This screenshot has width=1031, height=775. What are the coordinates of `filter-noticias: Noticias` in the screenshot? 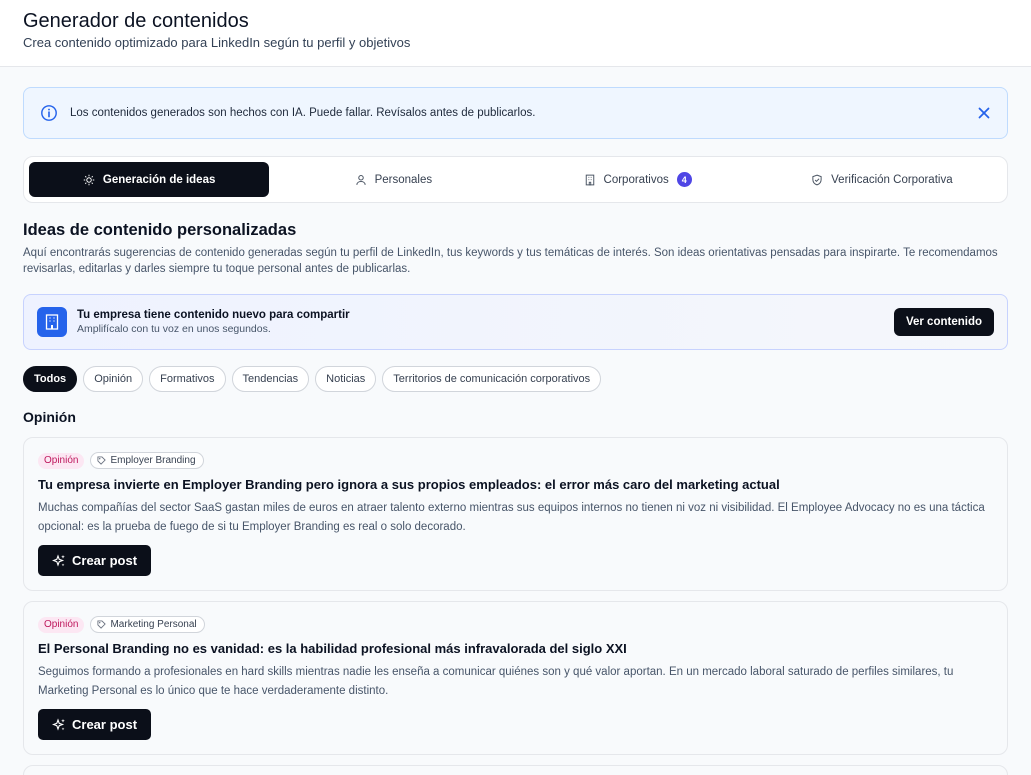 It's located at (346, 379).